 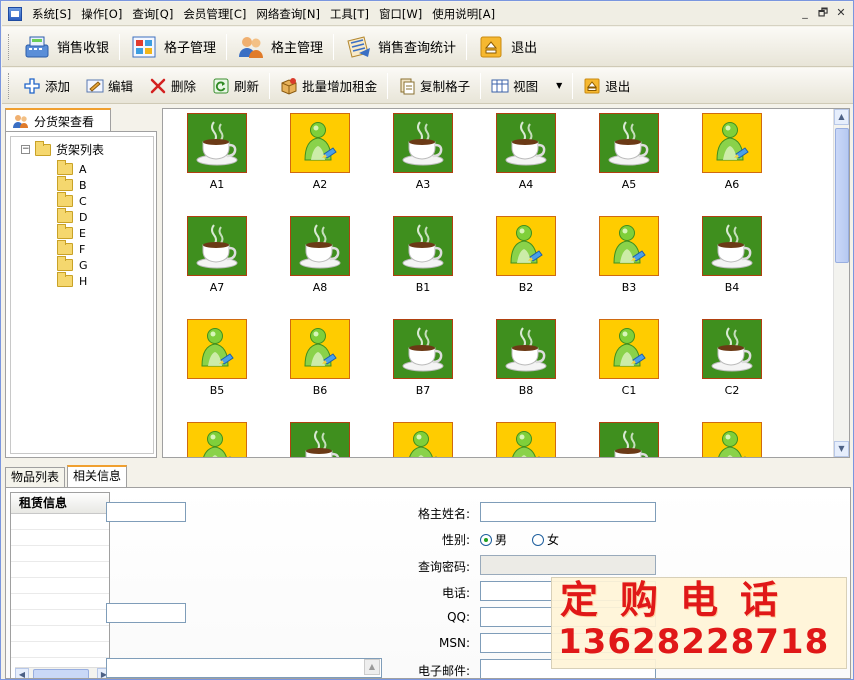 I want to click on grid-cell: A4, so click(x=517, y=152).